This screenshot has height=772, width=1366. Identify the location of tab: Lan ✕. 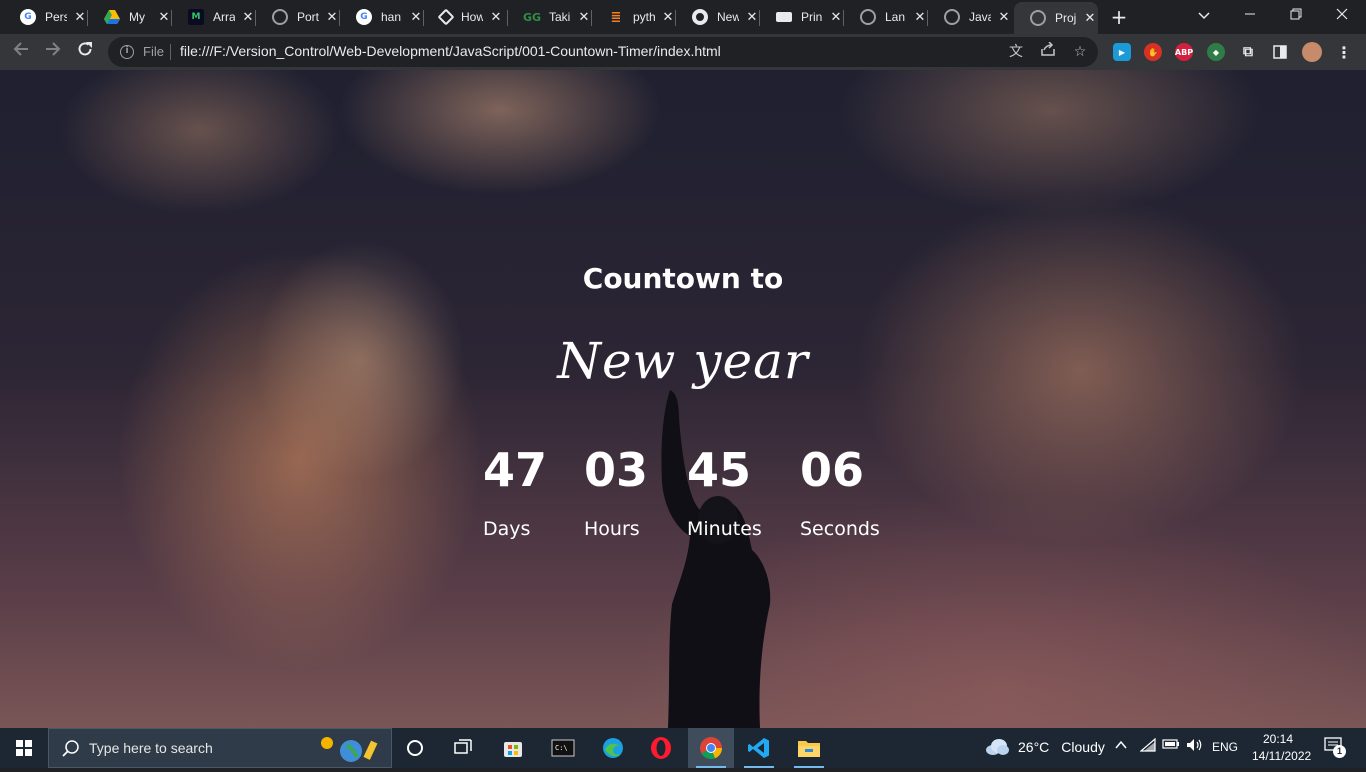
(886, 17).